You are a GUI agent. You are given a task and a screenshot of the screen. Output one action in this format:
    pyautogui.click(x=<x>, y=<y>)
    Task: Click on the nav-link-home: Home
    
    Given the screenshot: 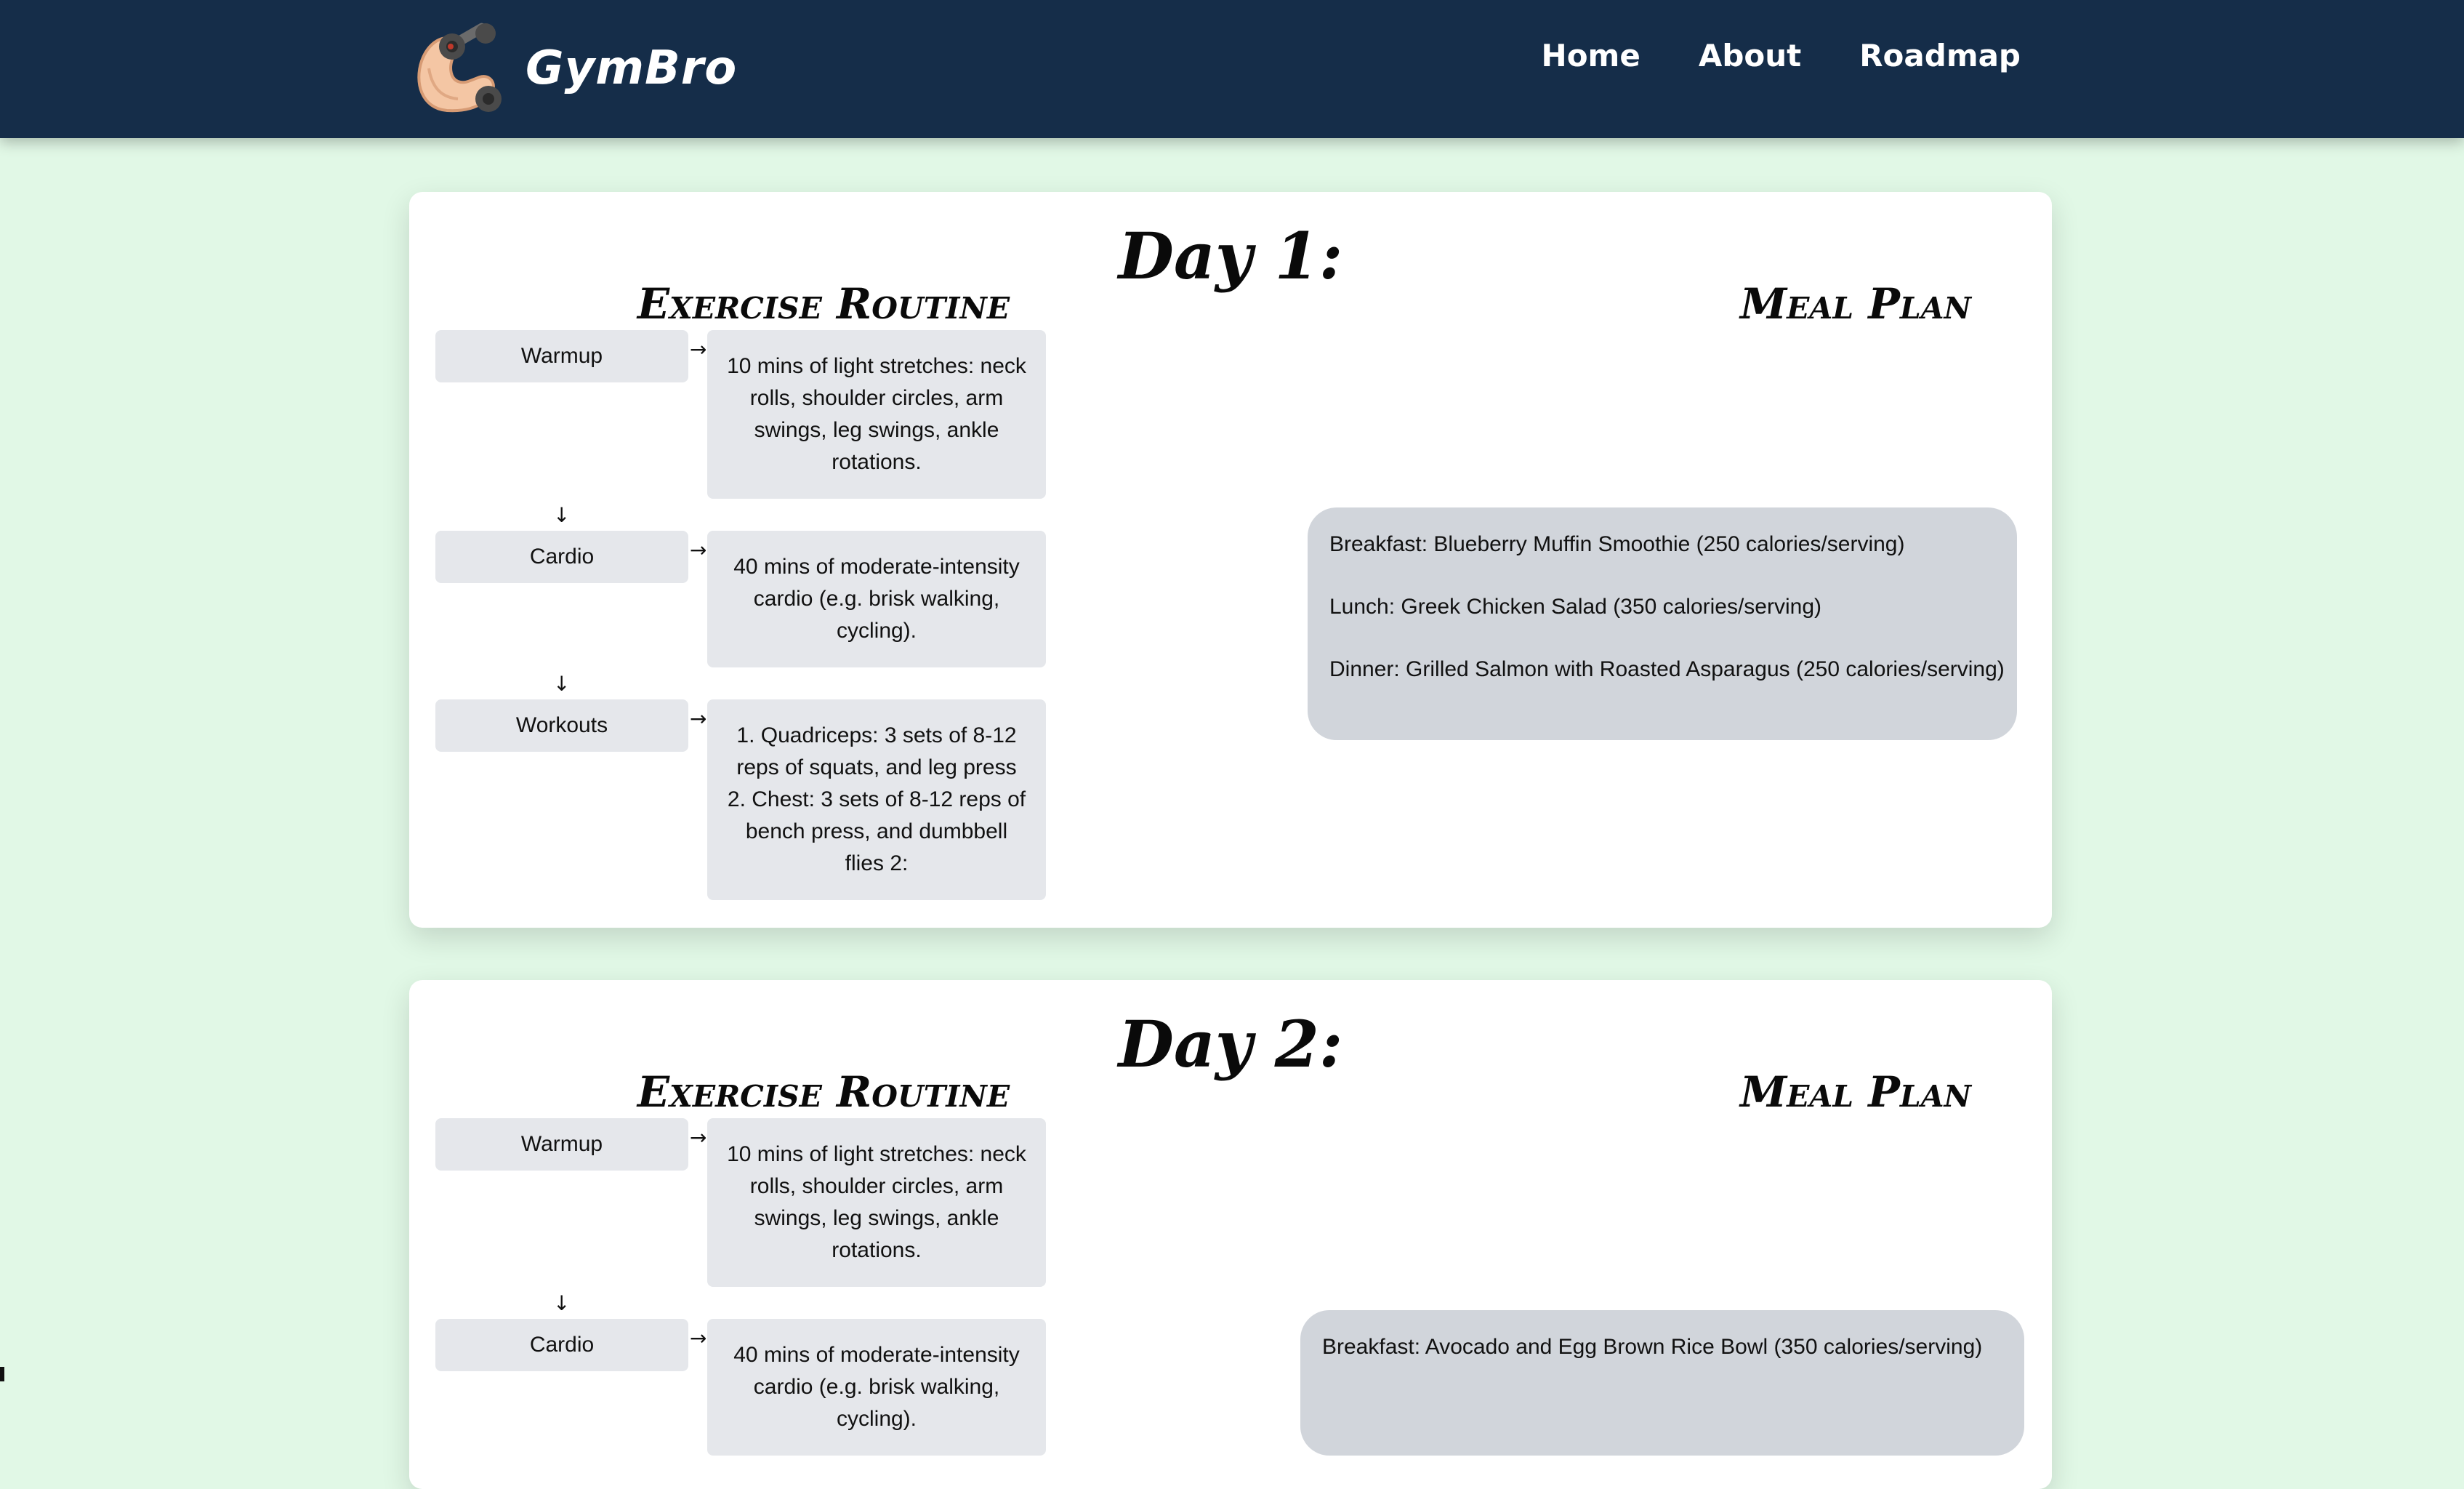 What is the action you would take?
    pyautogui.click(x=1591, y=56)
    